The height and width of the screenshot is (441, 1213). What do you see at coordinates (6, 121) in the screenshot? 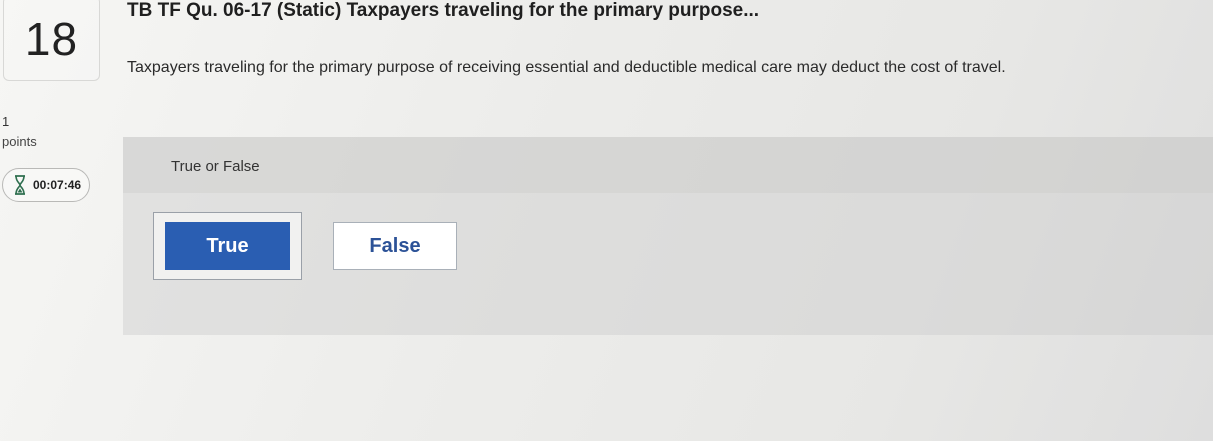
I see `points-value: 1` at bounding box center [6, 121].